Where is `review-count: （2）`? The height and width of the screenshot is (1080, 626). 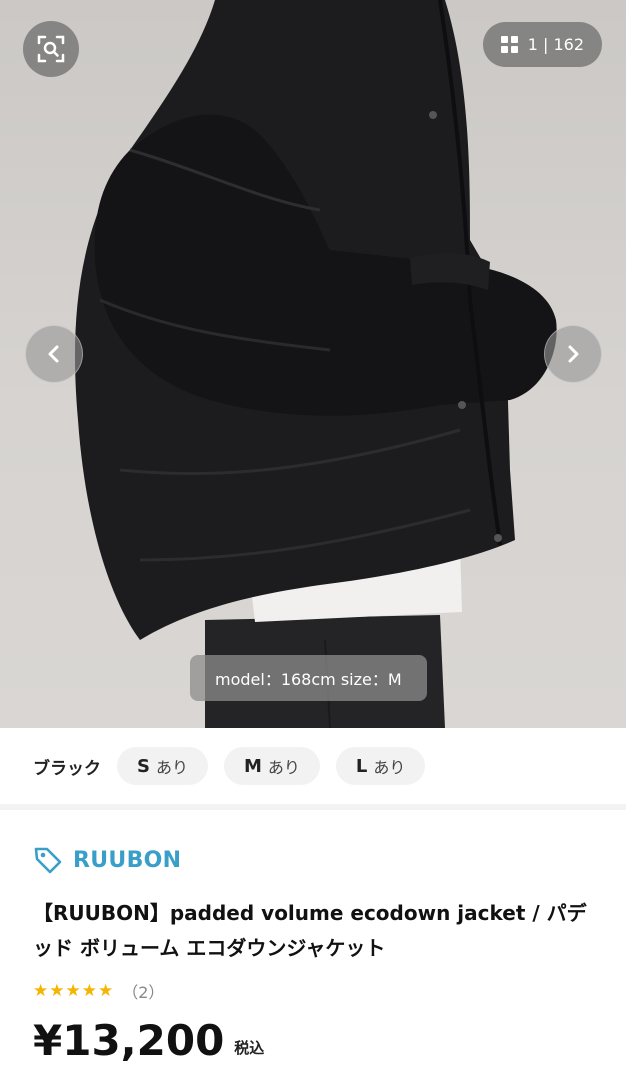 review-count: （2） is located at coordinates (143, 992).